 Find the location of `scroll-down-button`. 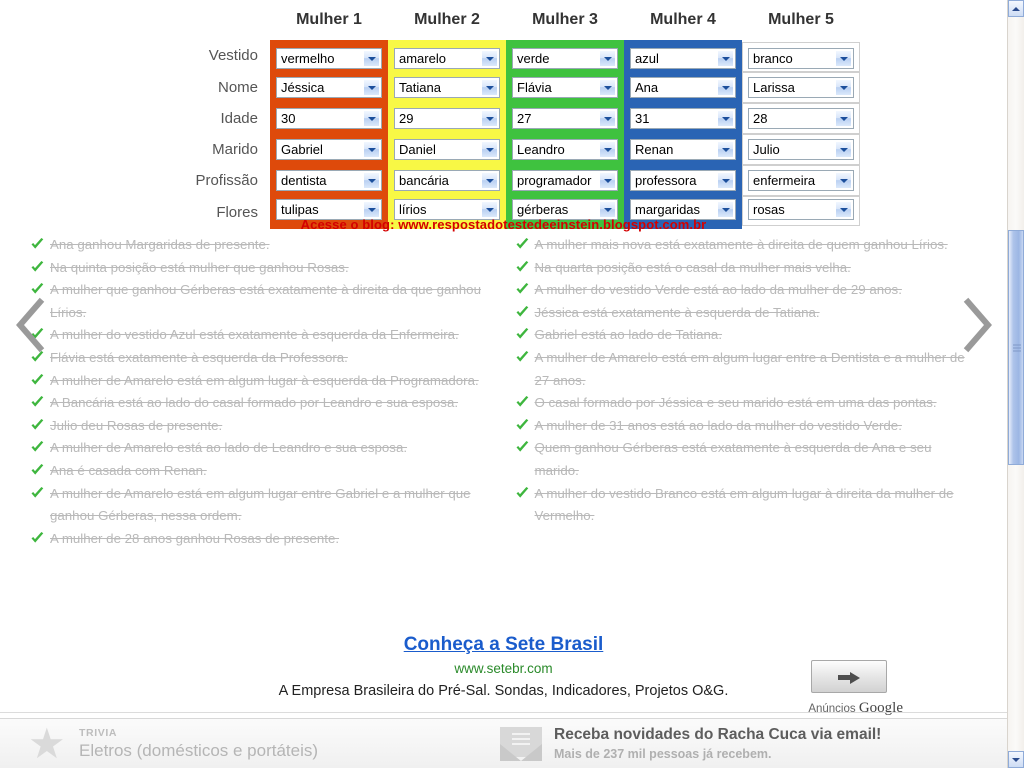

scroll-down-button is located at coordinates (1016, 759).